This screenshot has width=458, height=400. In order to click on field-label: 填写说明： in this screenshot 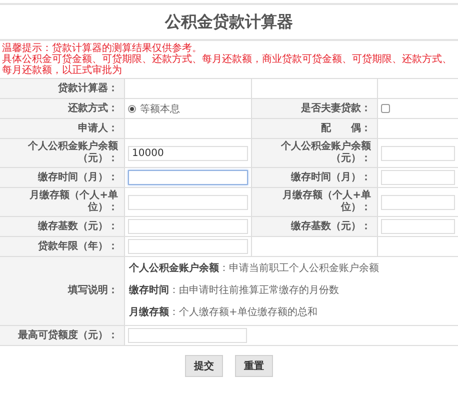, I will do `click(62, 291)`.